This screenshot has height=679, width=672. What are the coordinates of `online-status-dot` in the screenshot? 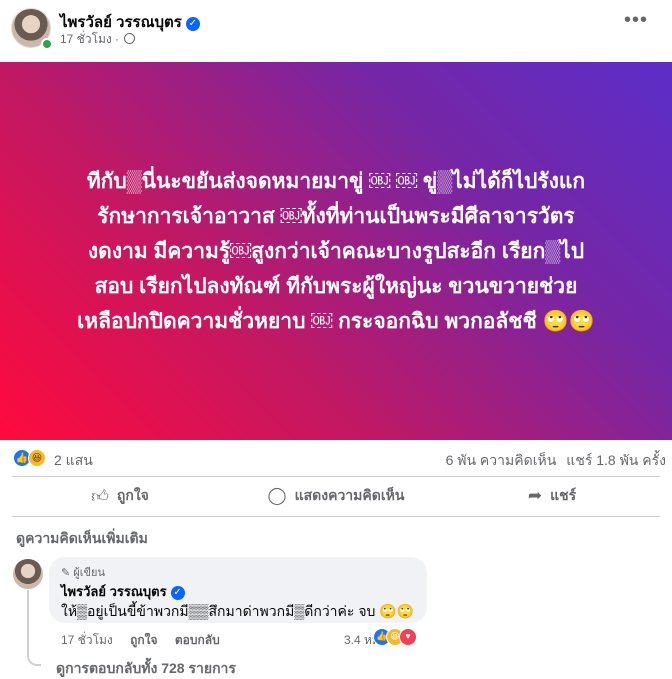 It's located at (47, 44).